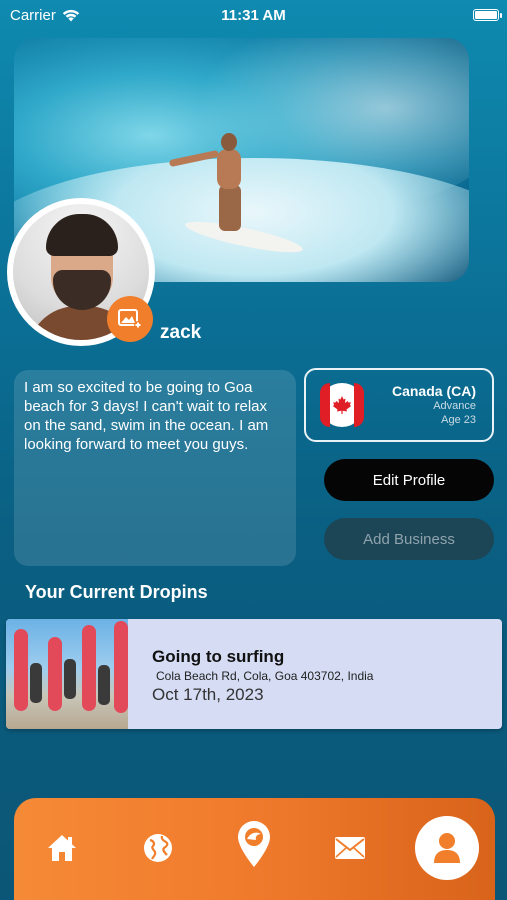 The image size is (507, 900). What do you see at coordinates (342, 405) in the screenshot?
I see `canada-flag-icon` at bounding box center [342, 405].